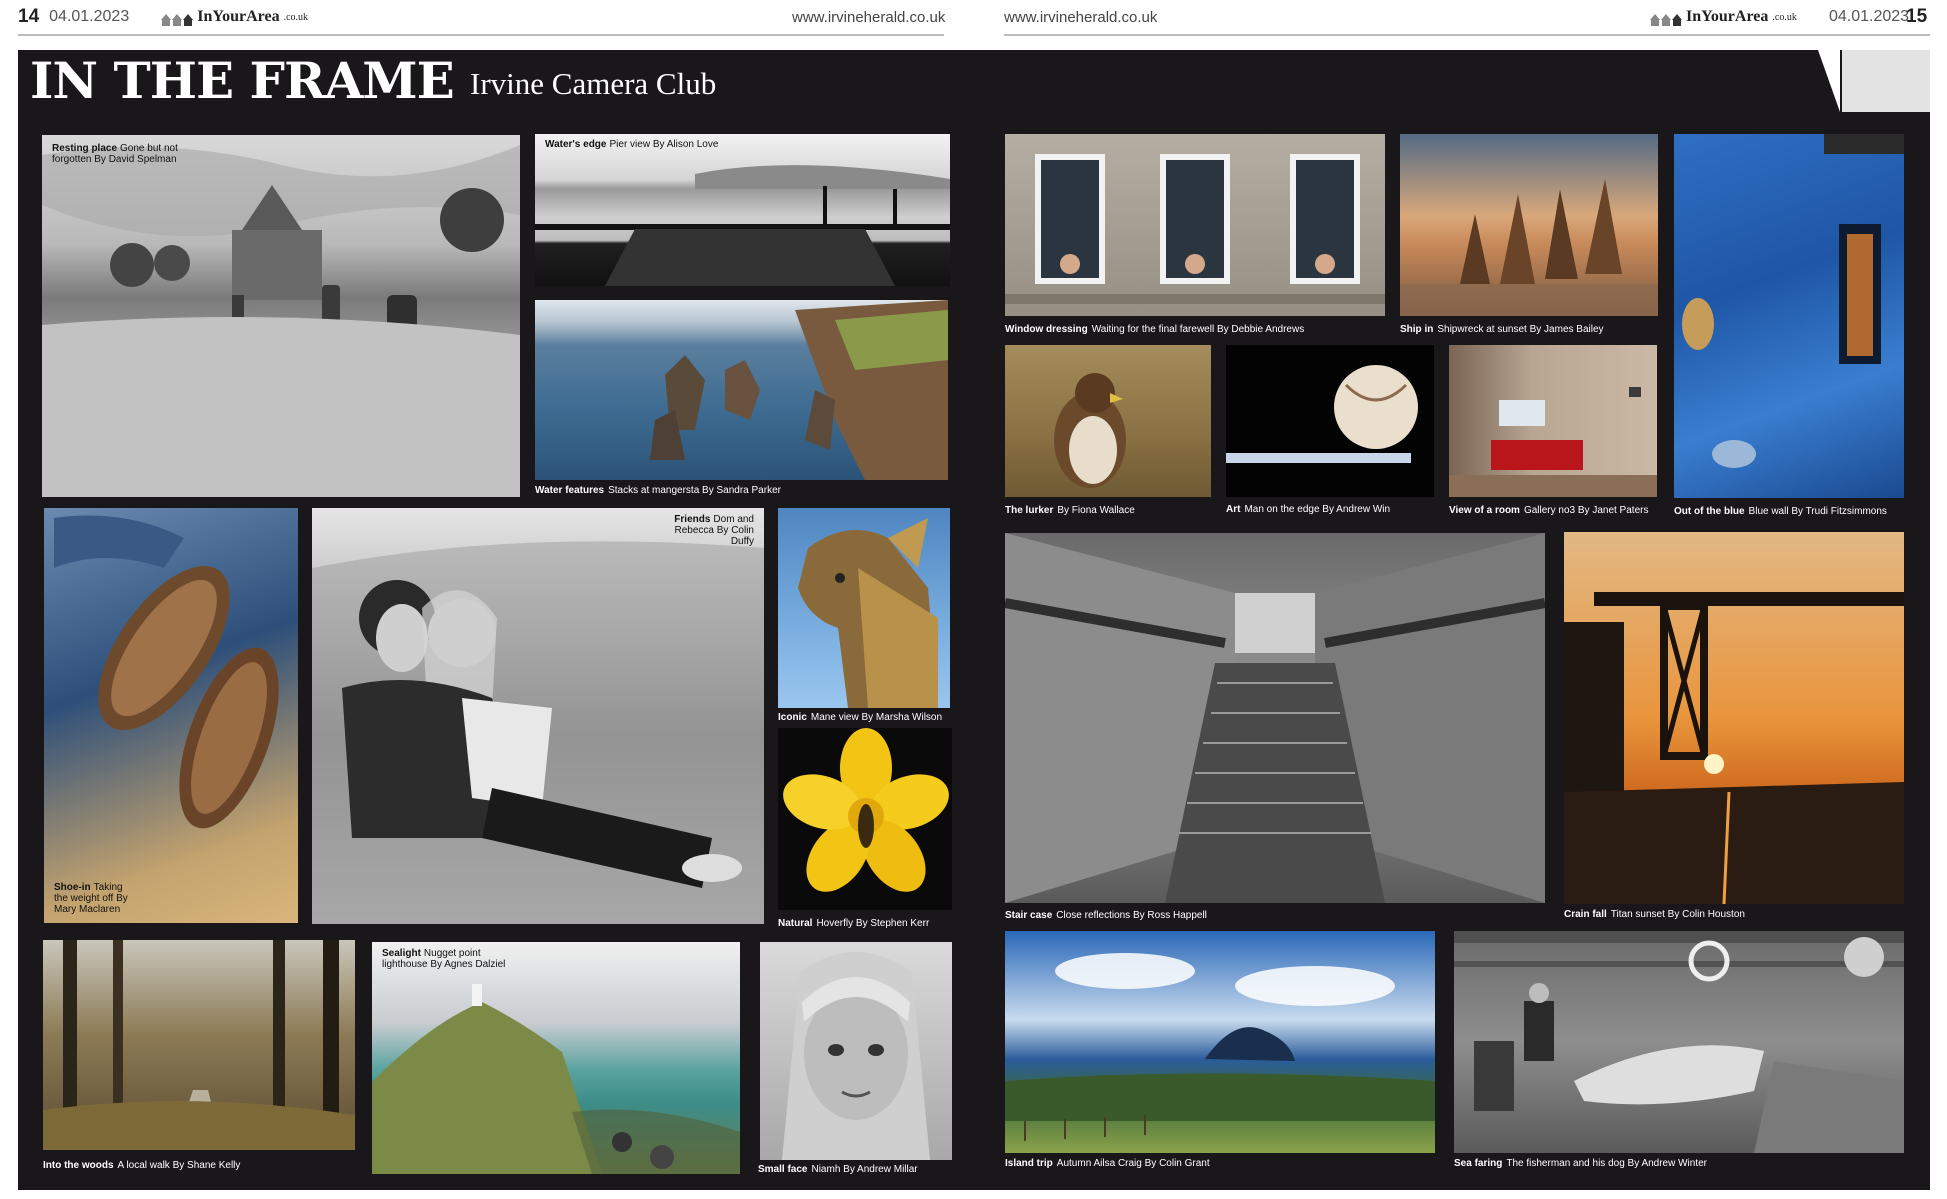 Image resolution: width=1947 pixels, height=1199 pixels. I want to click on pier-illustration, so click(742, 225).